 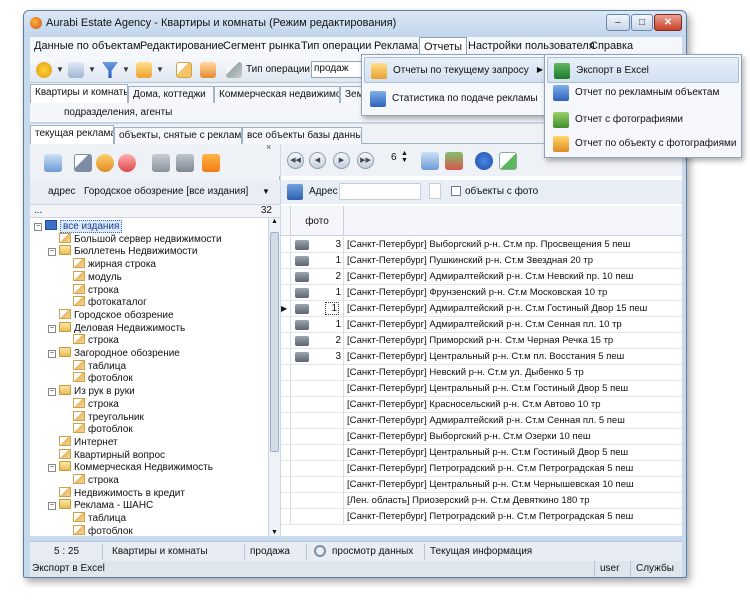 I want to click on tree-item: таблица, so click(x=94, y=366).